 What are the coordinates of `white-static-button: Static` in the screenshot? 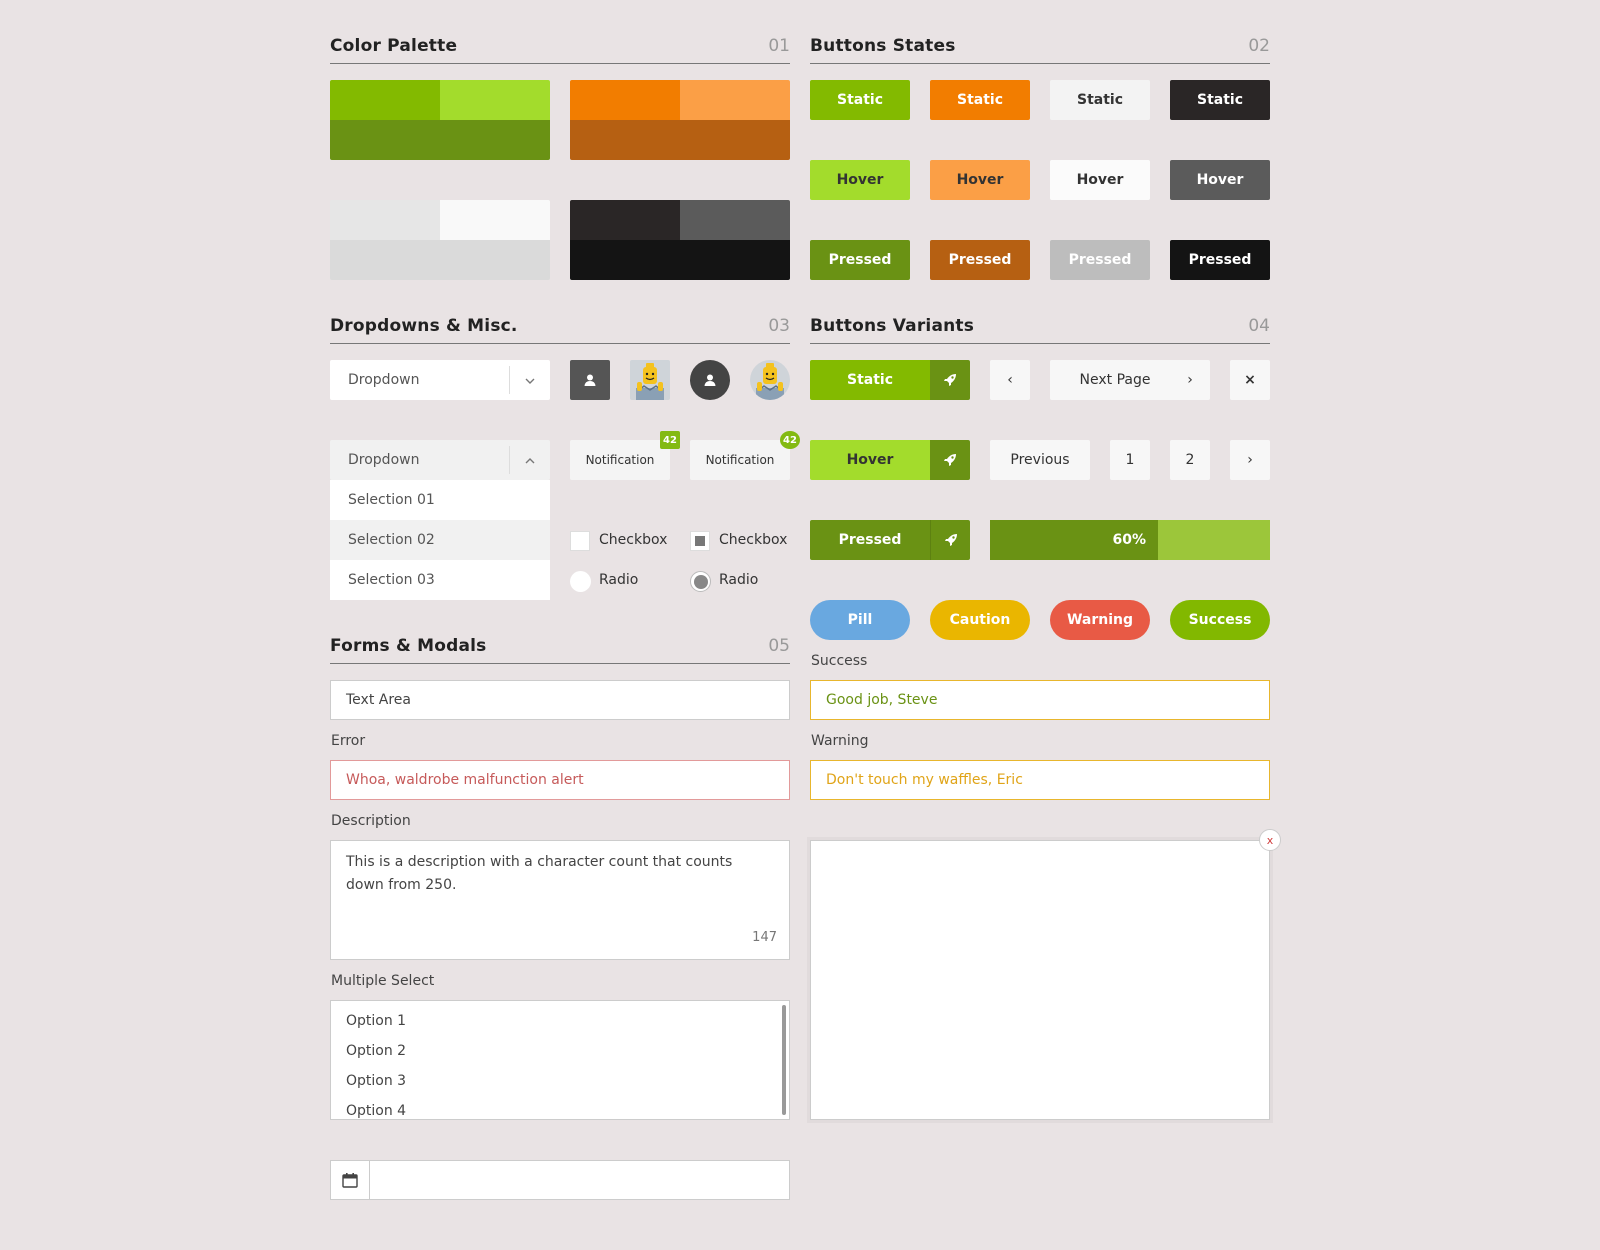 It's located at (1100, 100).